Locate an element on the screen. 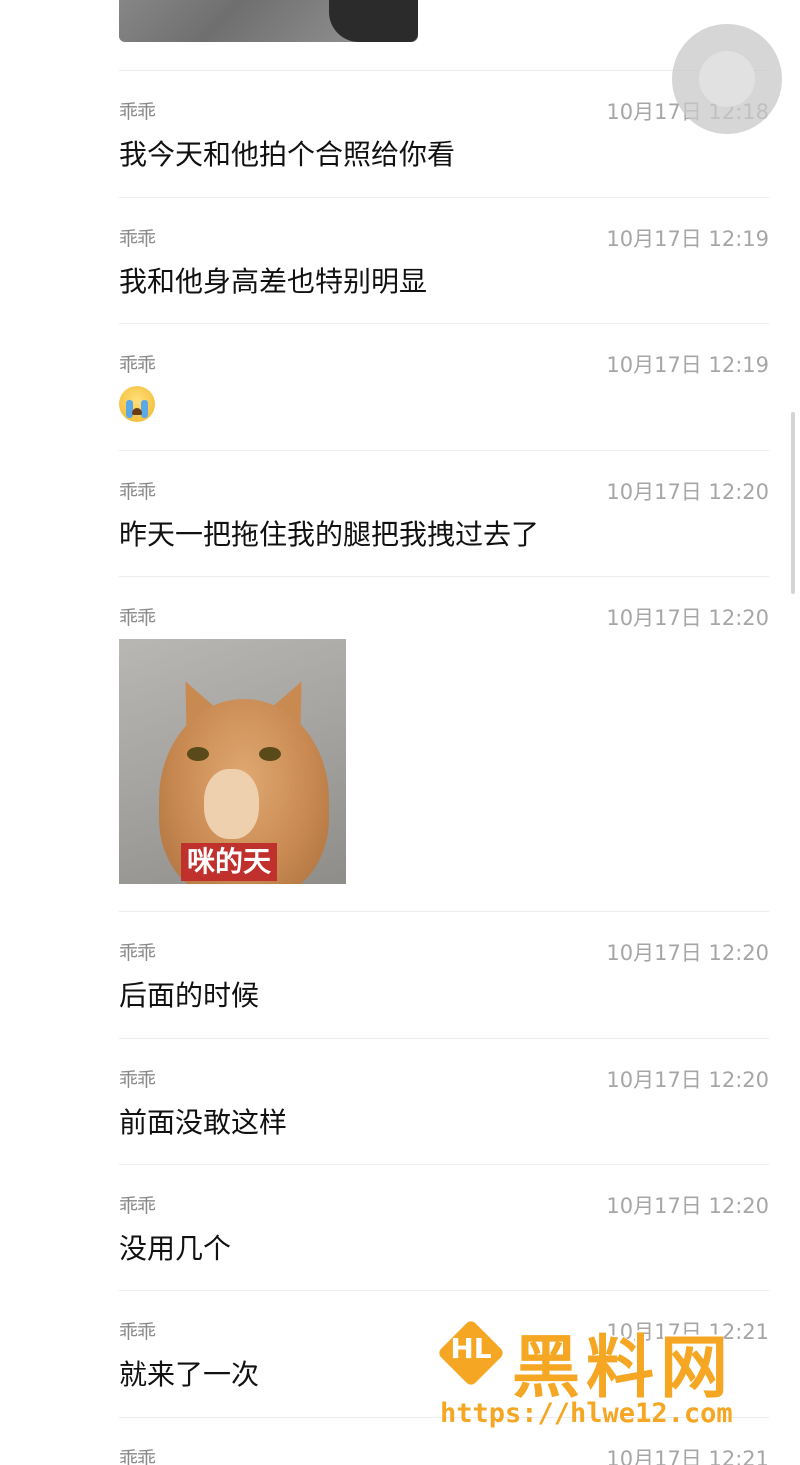  message-text: 后面的时候 is located at coordinates (189, 995).